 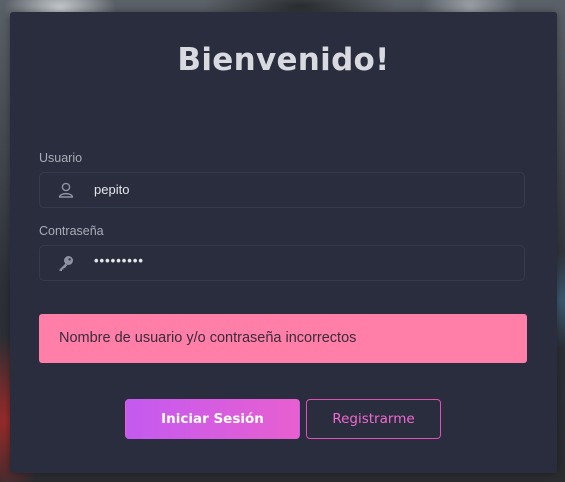 I want to click on login-button: Iniciar Sesión, so click(x=212, y=419).